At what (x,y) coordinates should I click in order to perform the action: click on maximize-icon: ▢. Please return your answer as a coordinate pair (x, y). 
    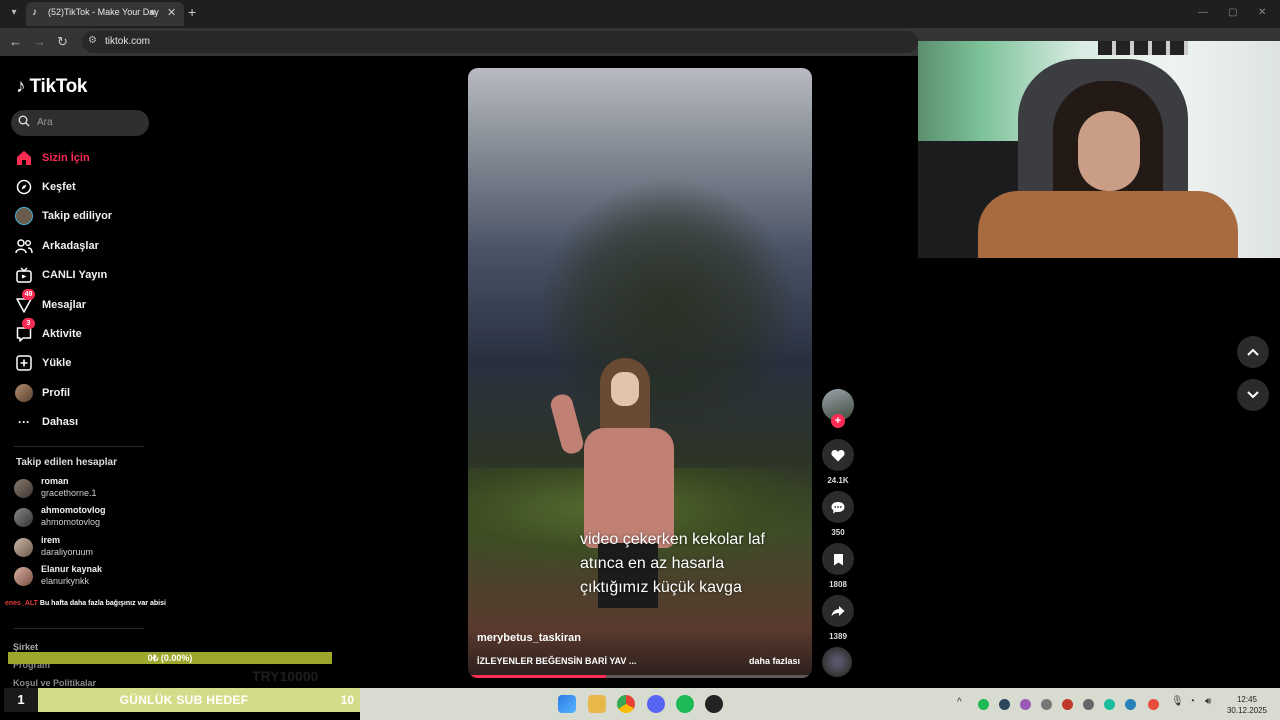
    Looking at the image, I should click on (1232, 12).